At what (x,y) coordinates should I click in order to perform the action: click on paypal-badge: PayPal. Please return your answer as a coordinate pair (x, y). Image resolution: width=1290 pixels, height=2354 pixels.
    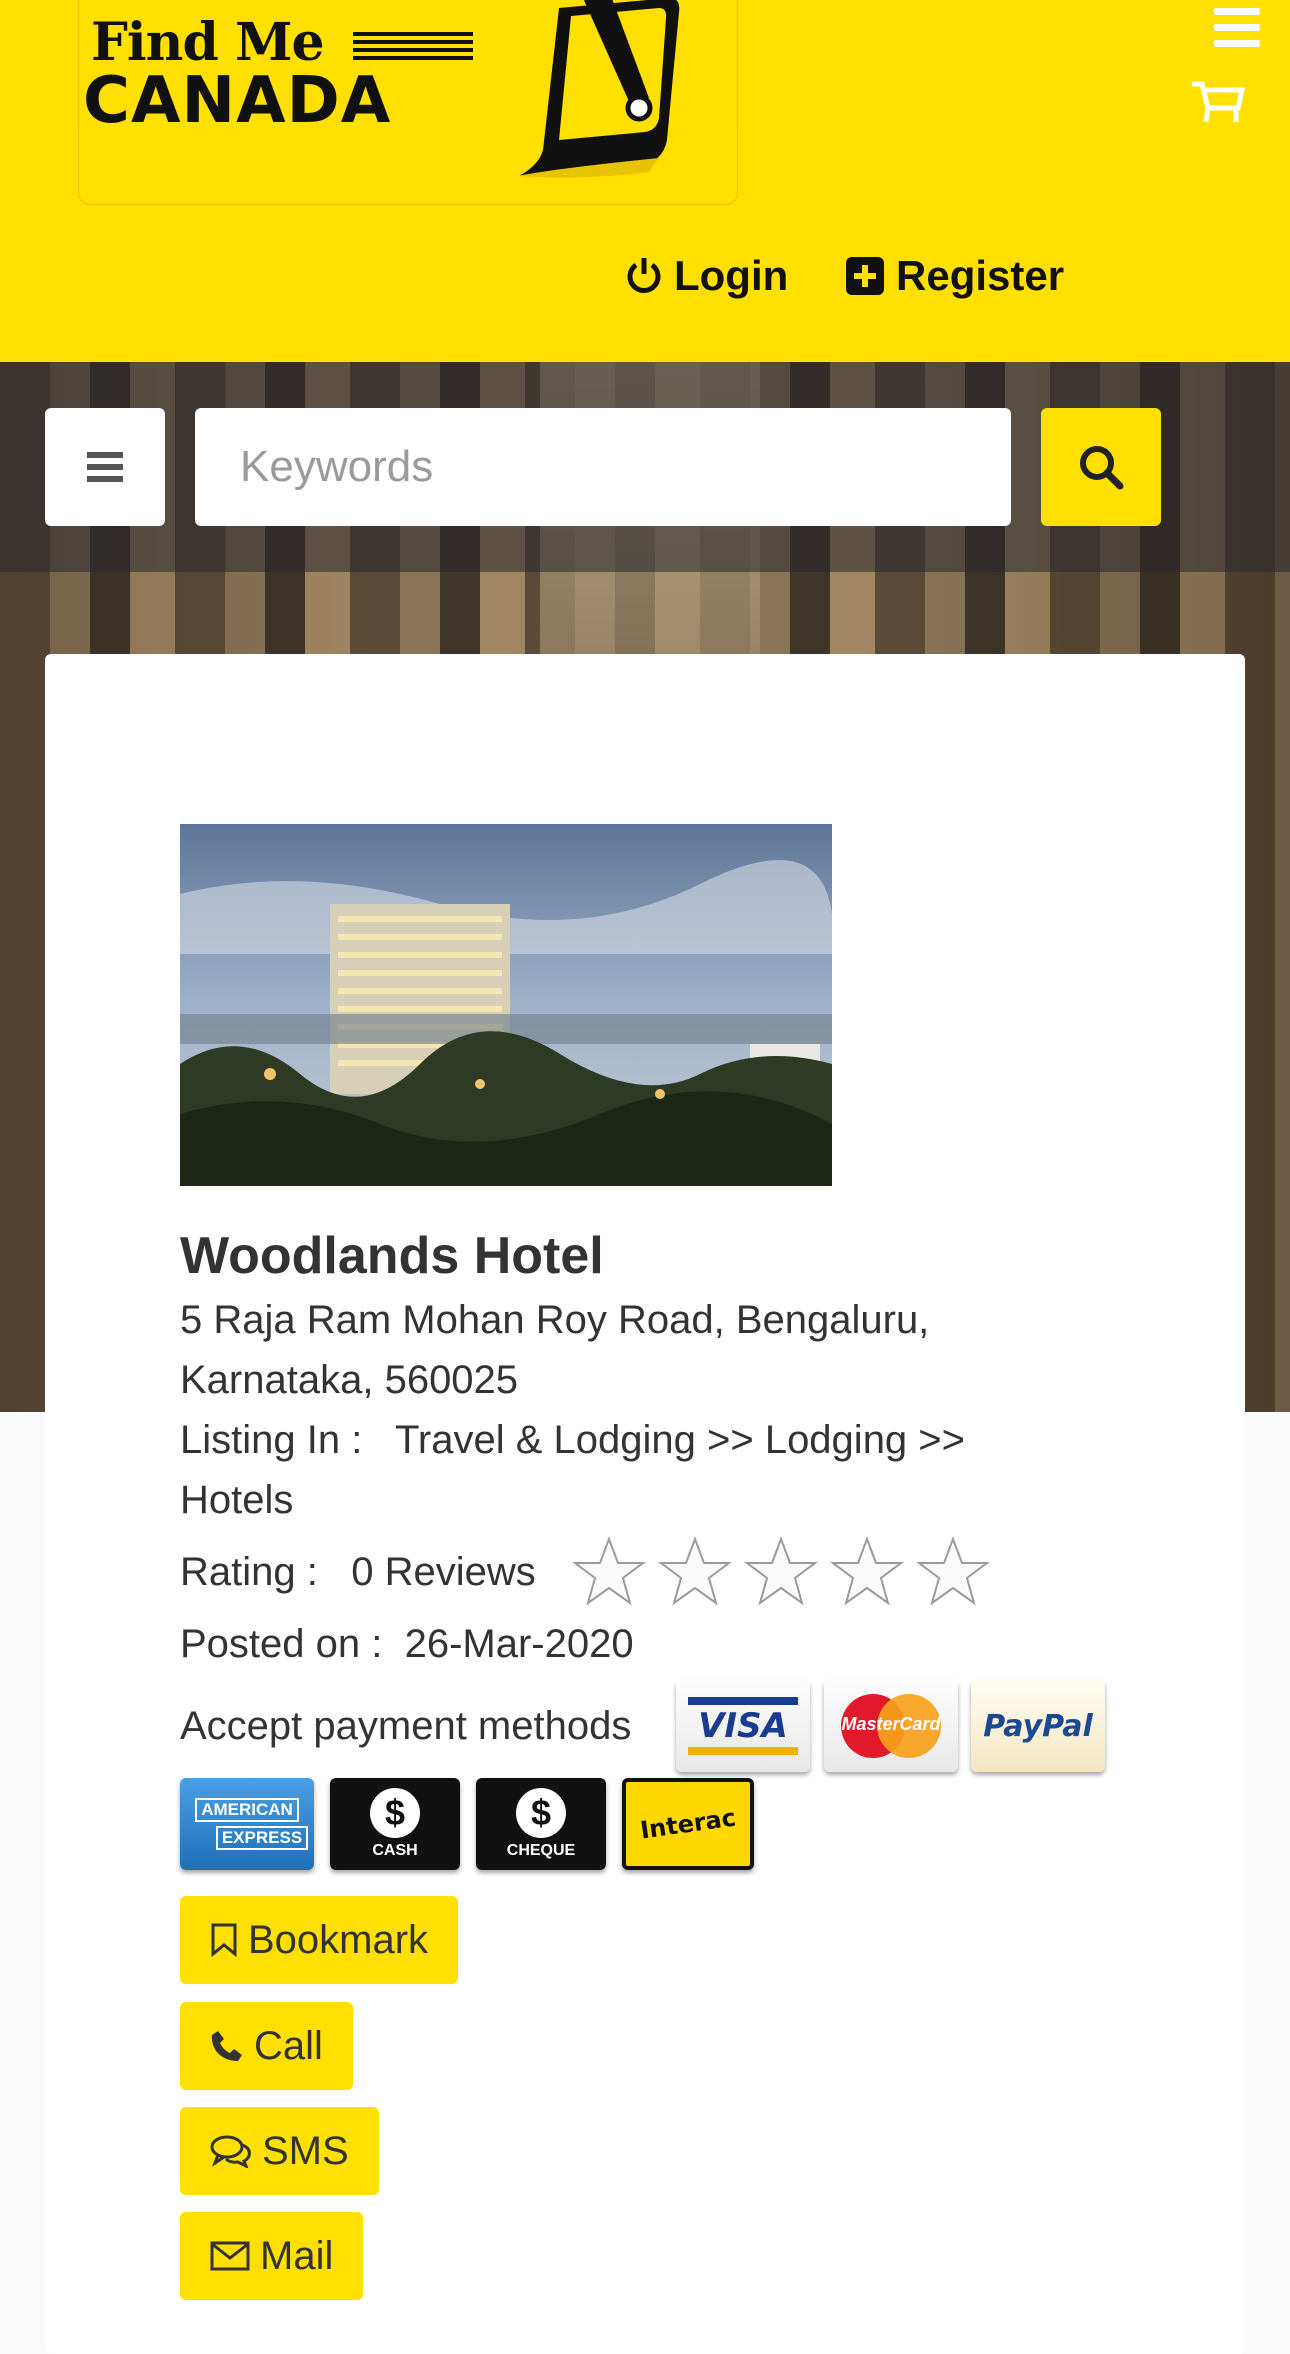
    Looking at the image, I should click on (1038, 1726).